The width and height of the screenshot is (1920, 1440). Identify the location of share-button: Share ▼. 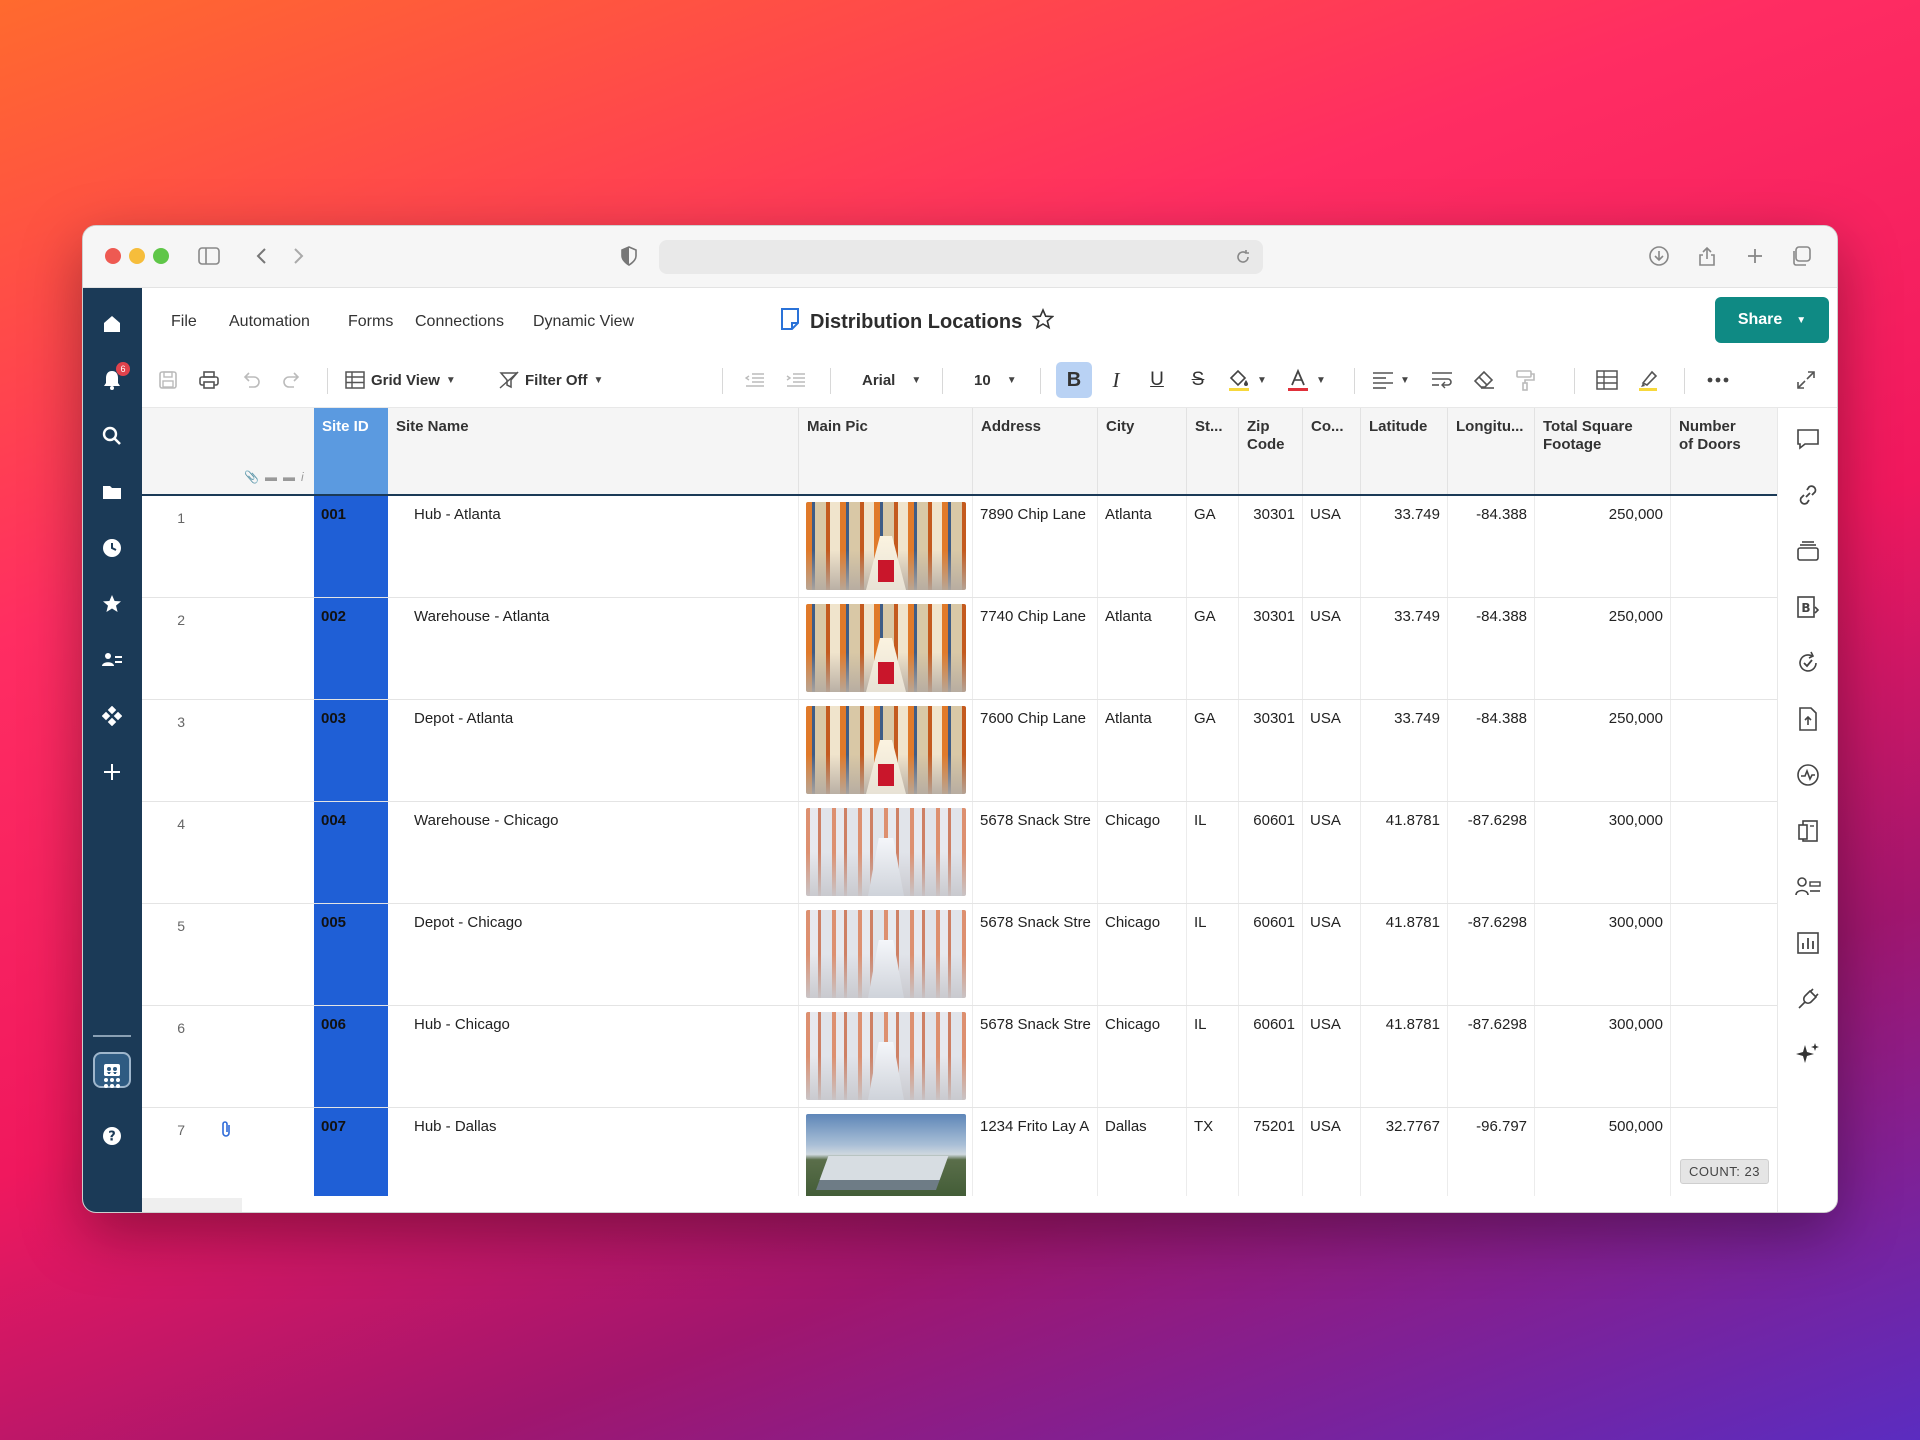
(1772, 320).